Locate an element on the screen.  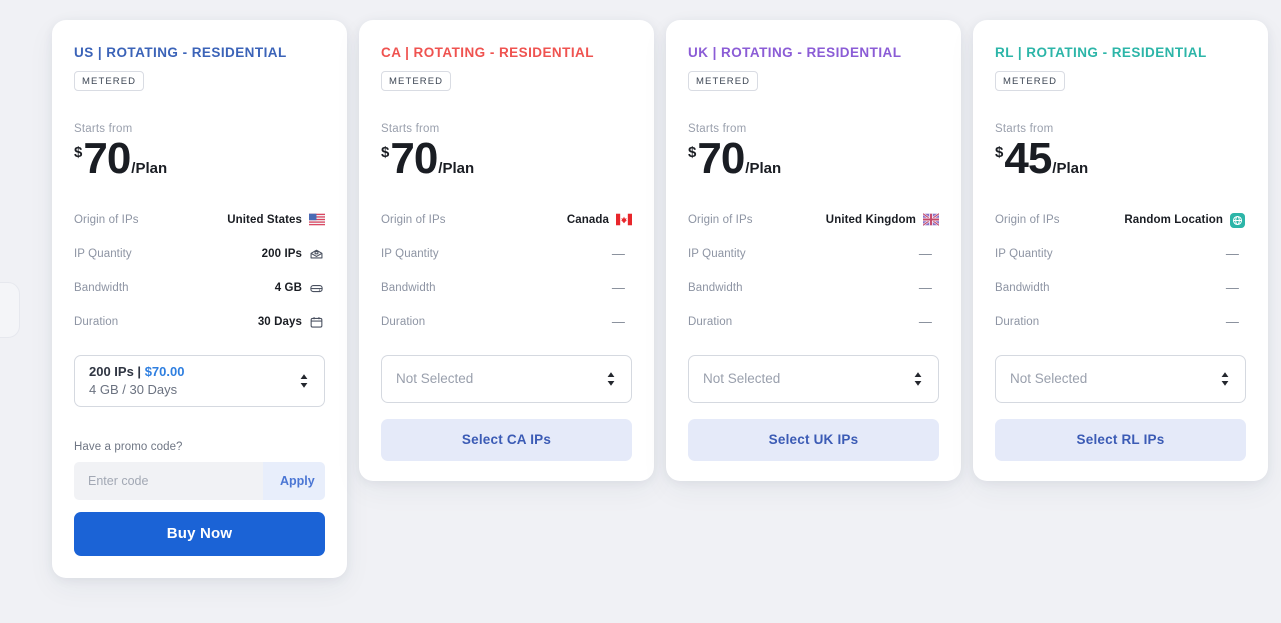
calendar-icon is located at coordinates (317, 321).